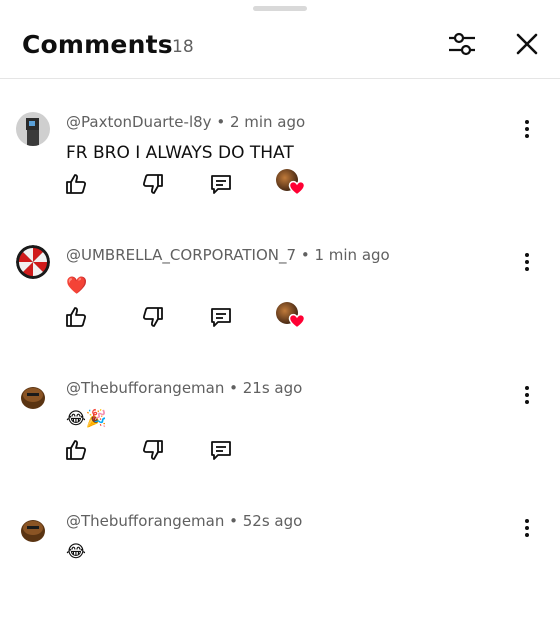  Describe the element at coordinates (76, 552) in the screenshot. I see `comment-text: 😂` at that location.